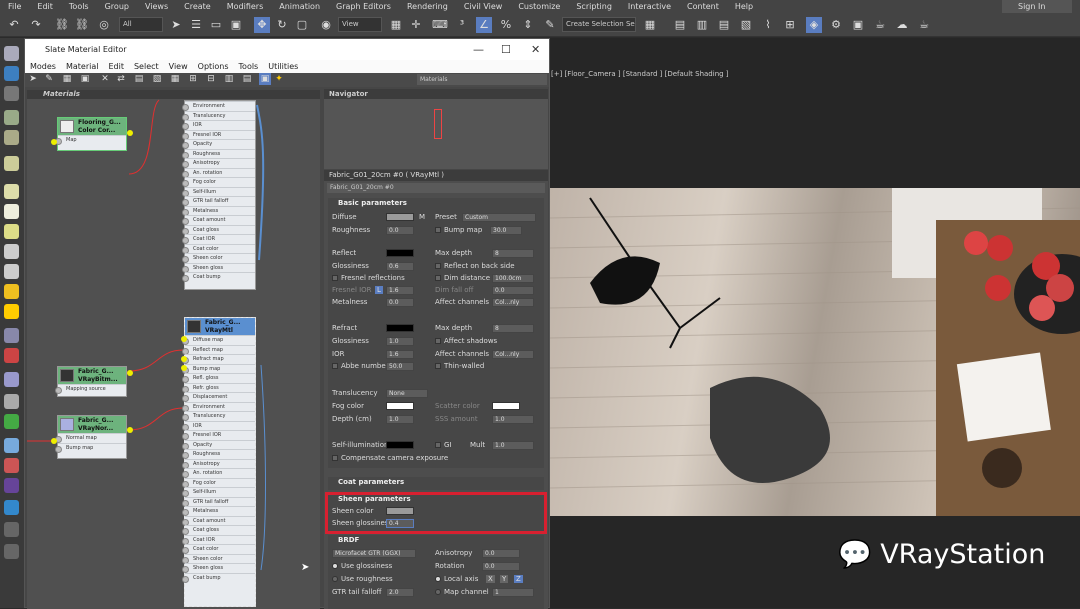 This screenshot has width=1080, height=609. Describe the element at coordinates (407, 393) in the screenshot. I see `translucency-dropdown: None` at that location.